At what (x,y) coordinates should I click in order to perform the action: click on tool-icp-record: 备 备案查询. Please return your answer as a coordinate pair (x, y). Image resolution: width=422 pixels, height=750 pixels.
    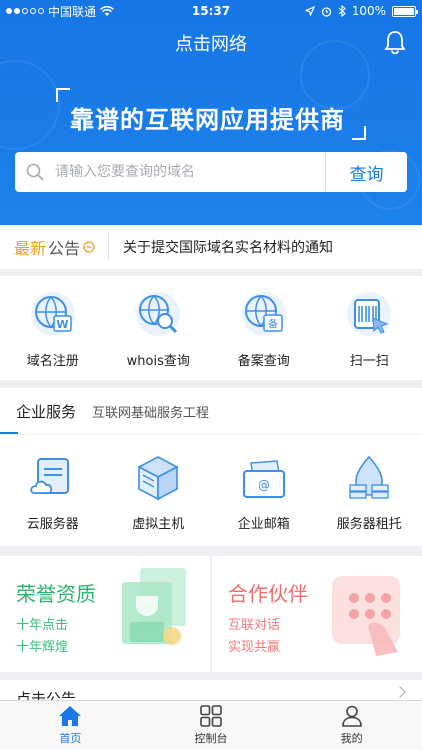
    Looking at the image, I should click on (264, 328).